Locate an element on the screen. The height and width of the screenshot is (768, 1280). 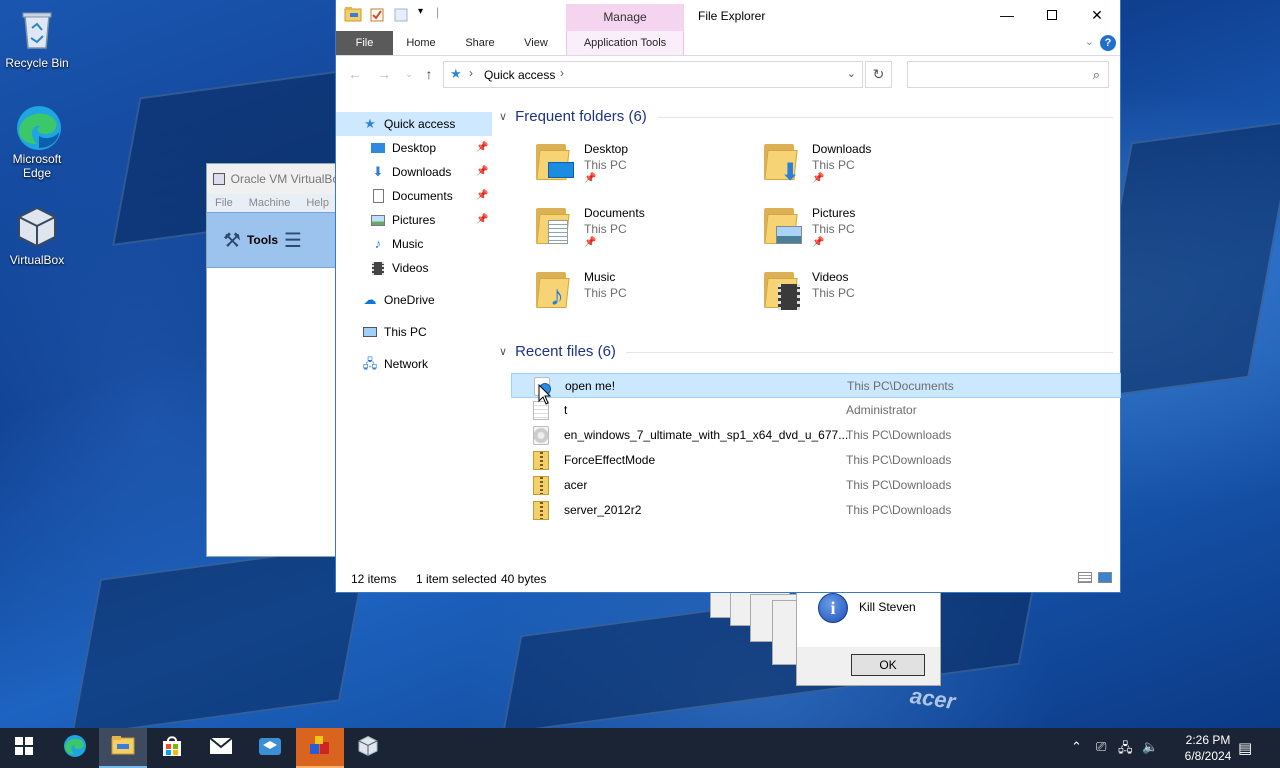
notifications-icon: ▤ is located at coordinates (1245, 748).